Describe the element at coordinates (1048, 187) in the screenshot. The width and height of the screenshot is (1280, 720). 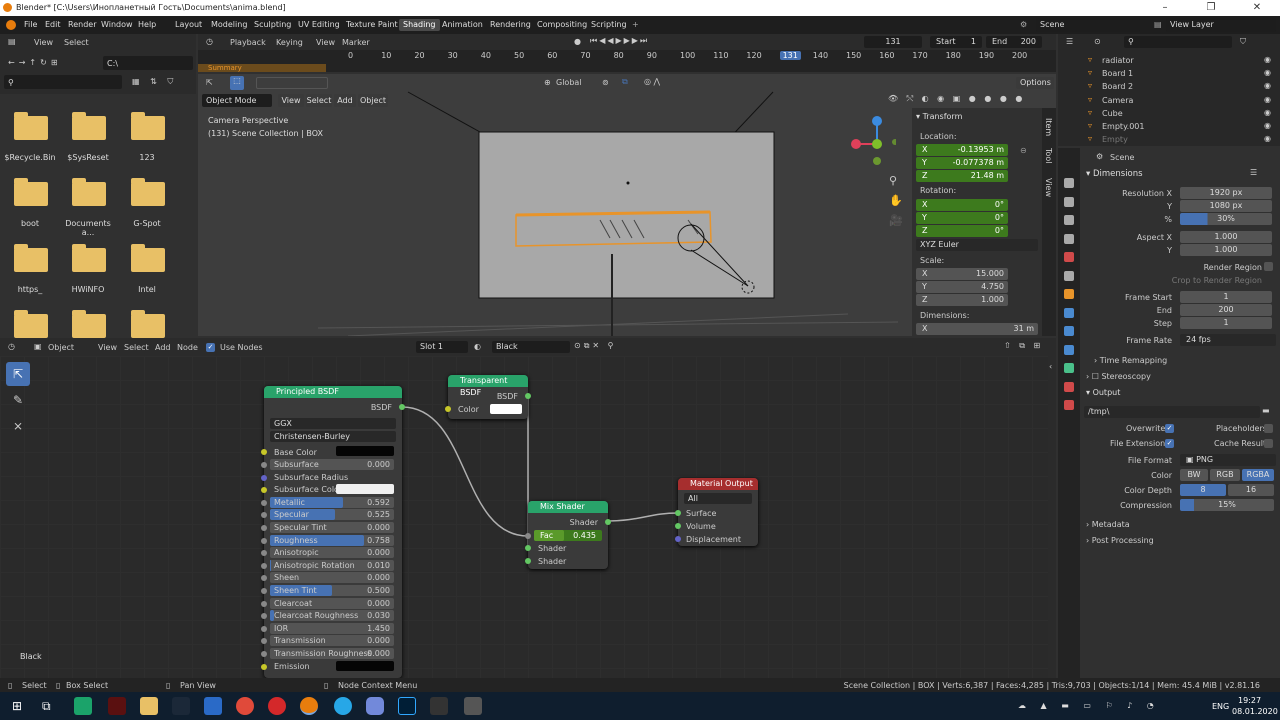
I see `tab-view: View` at that location.